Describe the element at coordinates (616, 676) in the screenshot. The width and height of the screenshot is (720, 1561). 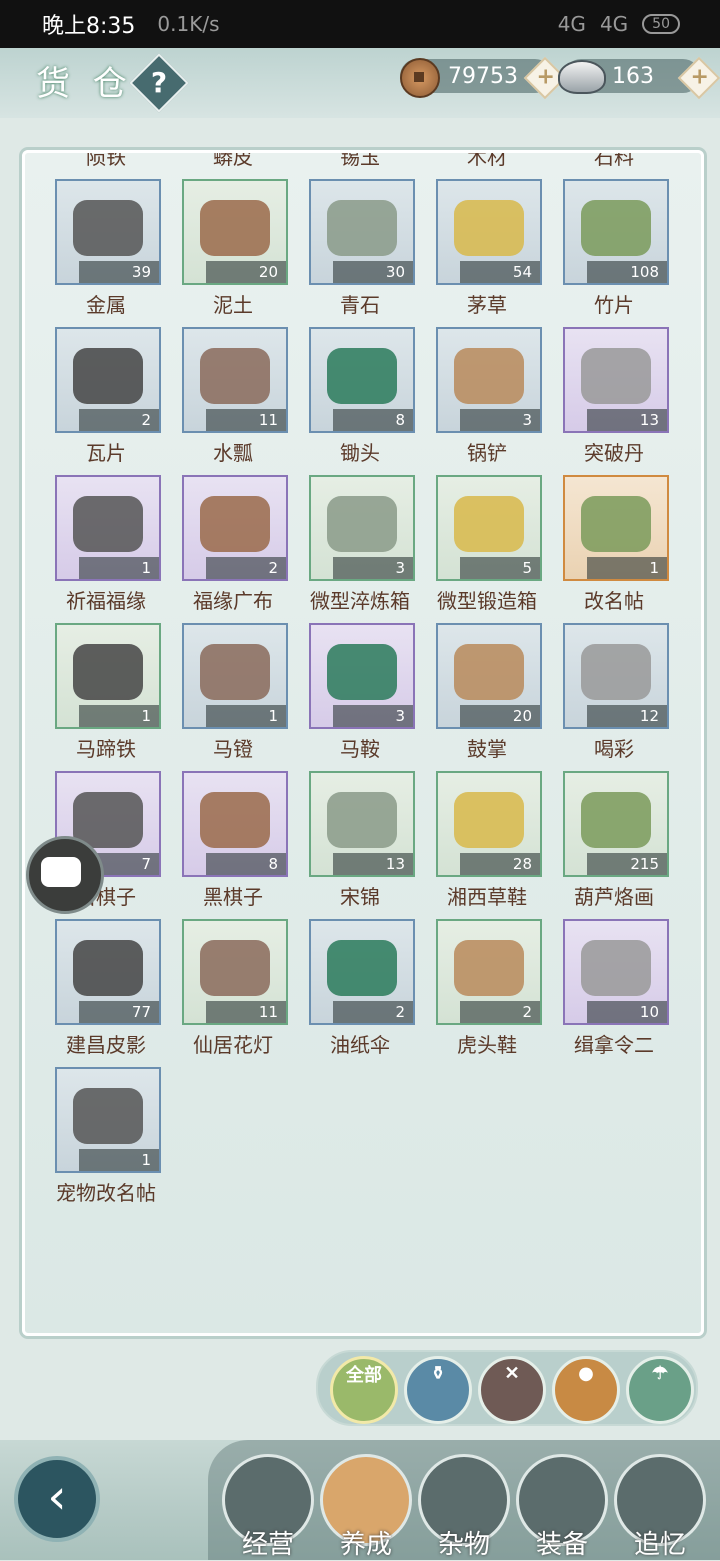
I see `item-tile: 12` at that location.